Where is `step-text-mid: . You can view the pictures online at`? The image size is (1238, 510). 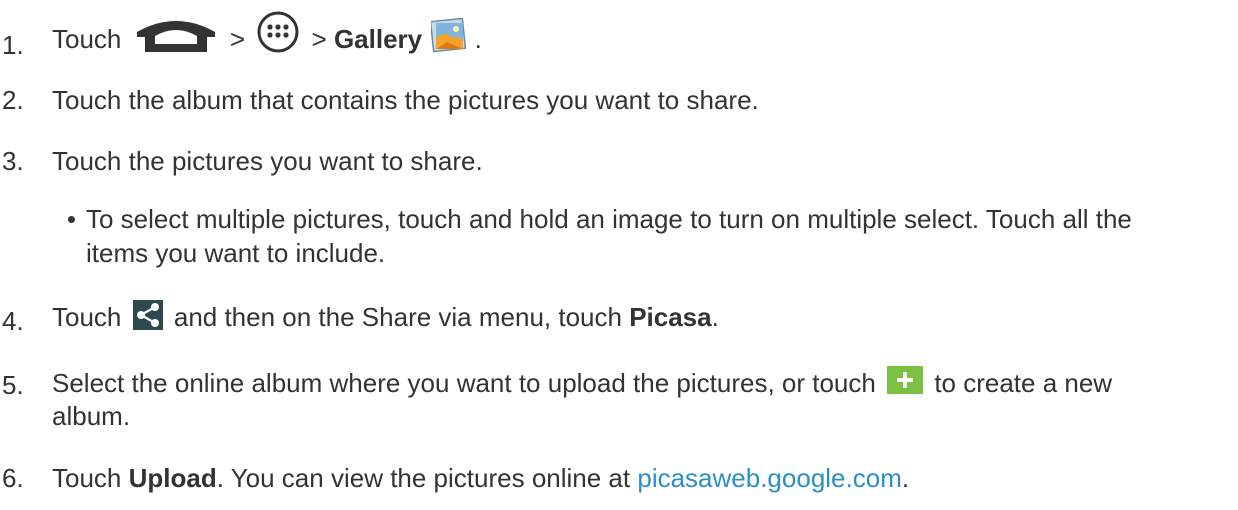 step-text-mid: . You can view the pictures online at is located at coordinates (423, 478).